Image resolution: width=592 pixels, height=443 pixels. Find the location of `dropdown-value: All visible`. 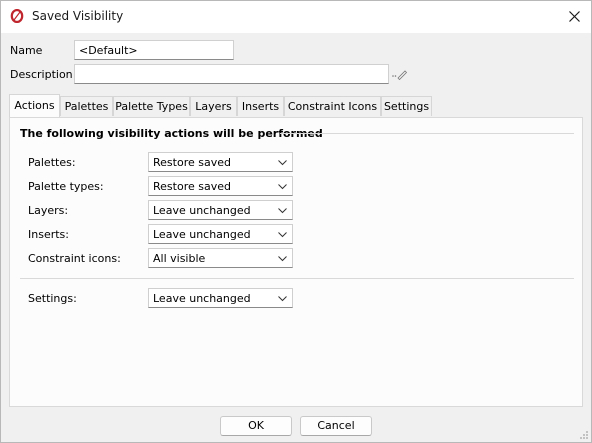

dropdown-value: All visible is located at coordinates (179, 258).